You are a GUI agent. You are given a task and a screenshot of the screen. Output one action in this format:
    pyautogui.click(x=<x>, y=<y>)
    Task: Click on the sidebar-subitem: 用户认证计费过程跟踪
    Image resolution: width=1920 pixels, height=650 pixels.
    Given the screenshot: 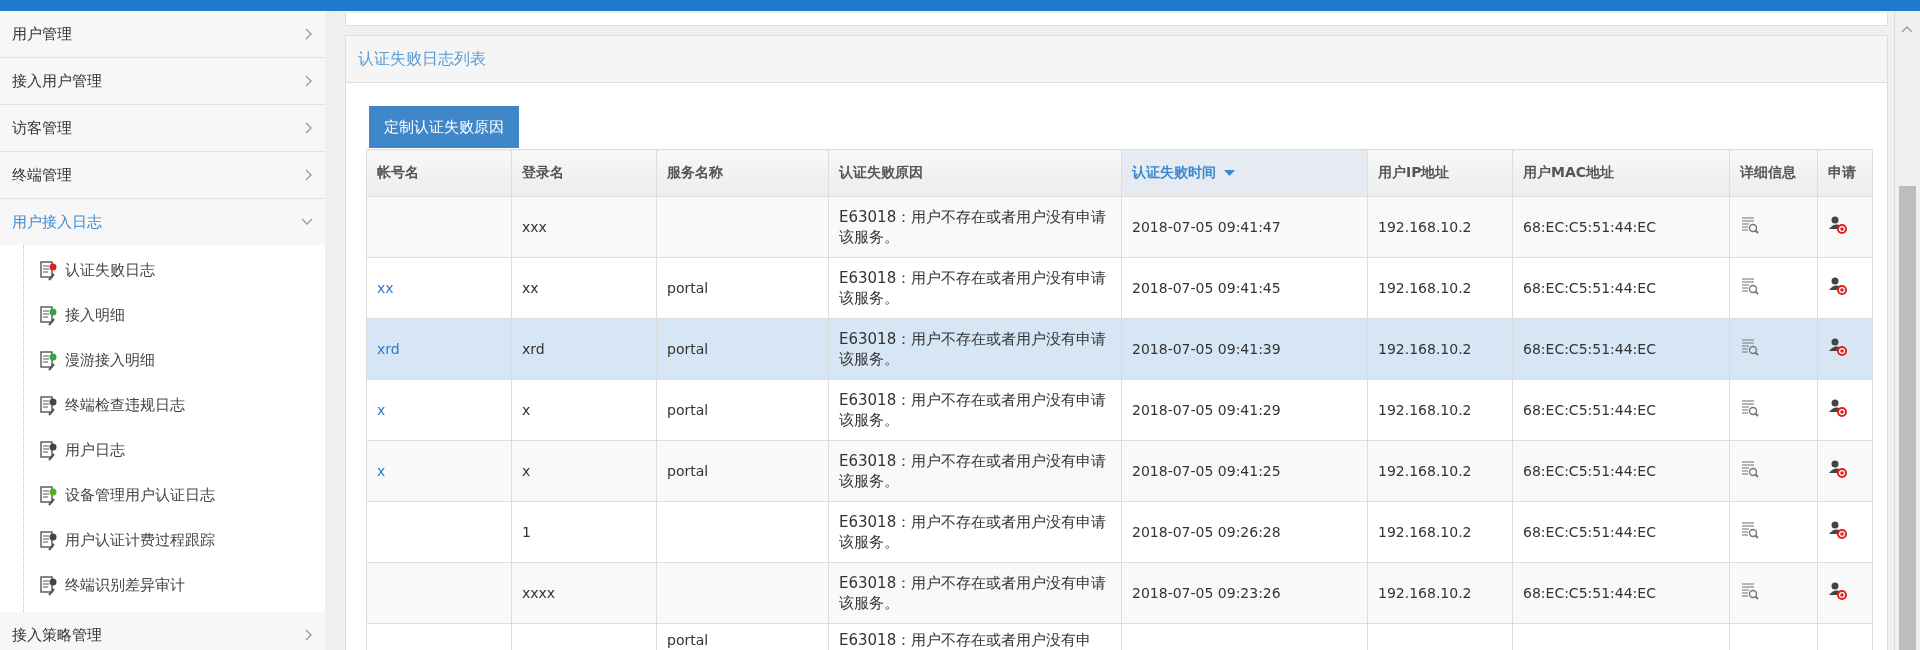 What is the action you would take?
    pyautogui.click(x=162, y=540)
    